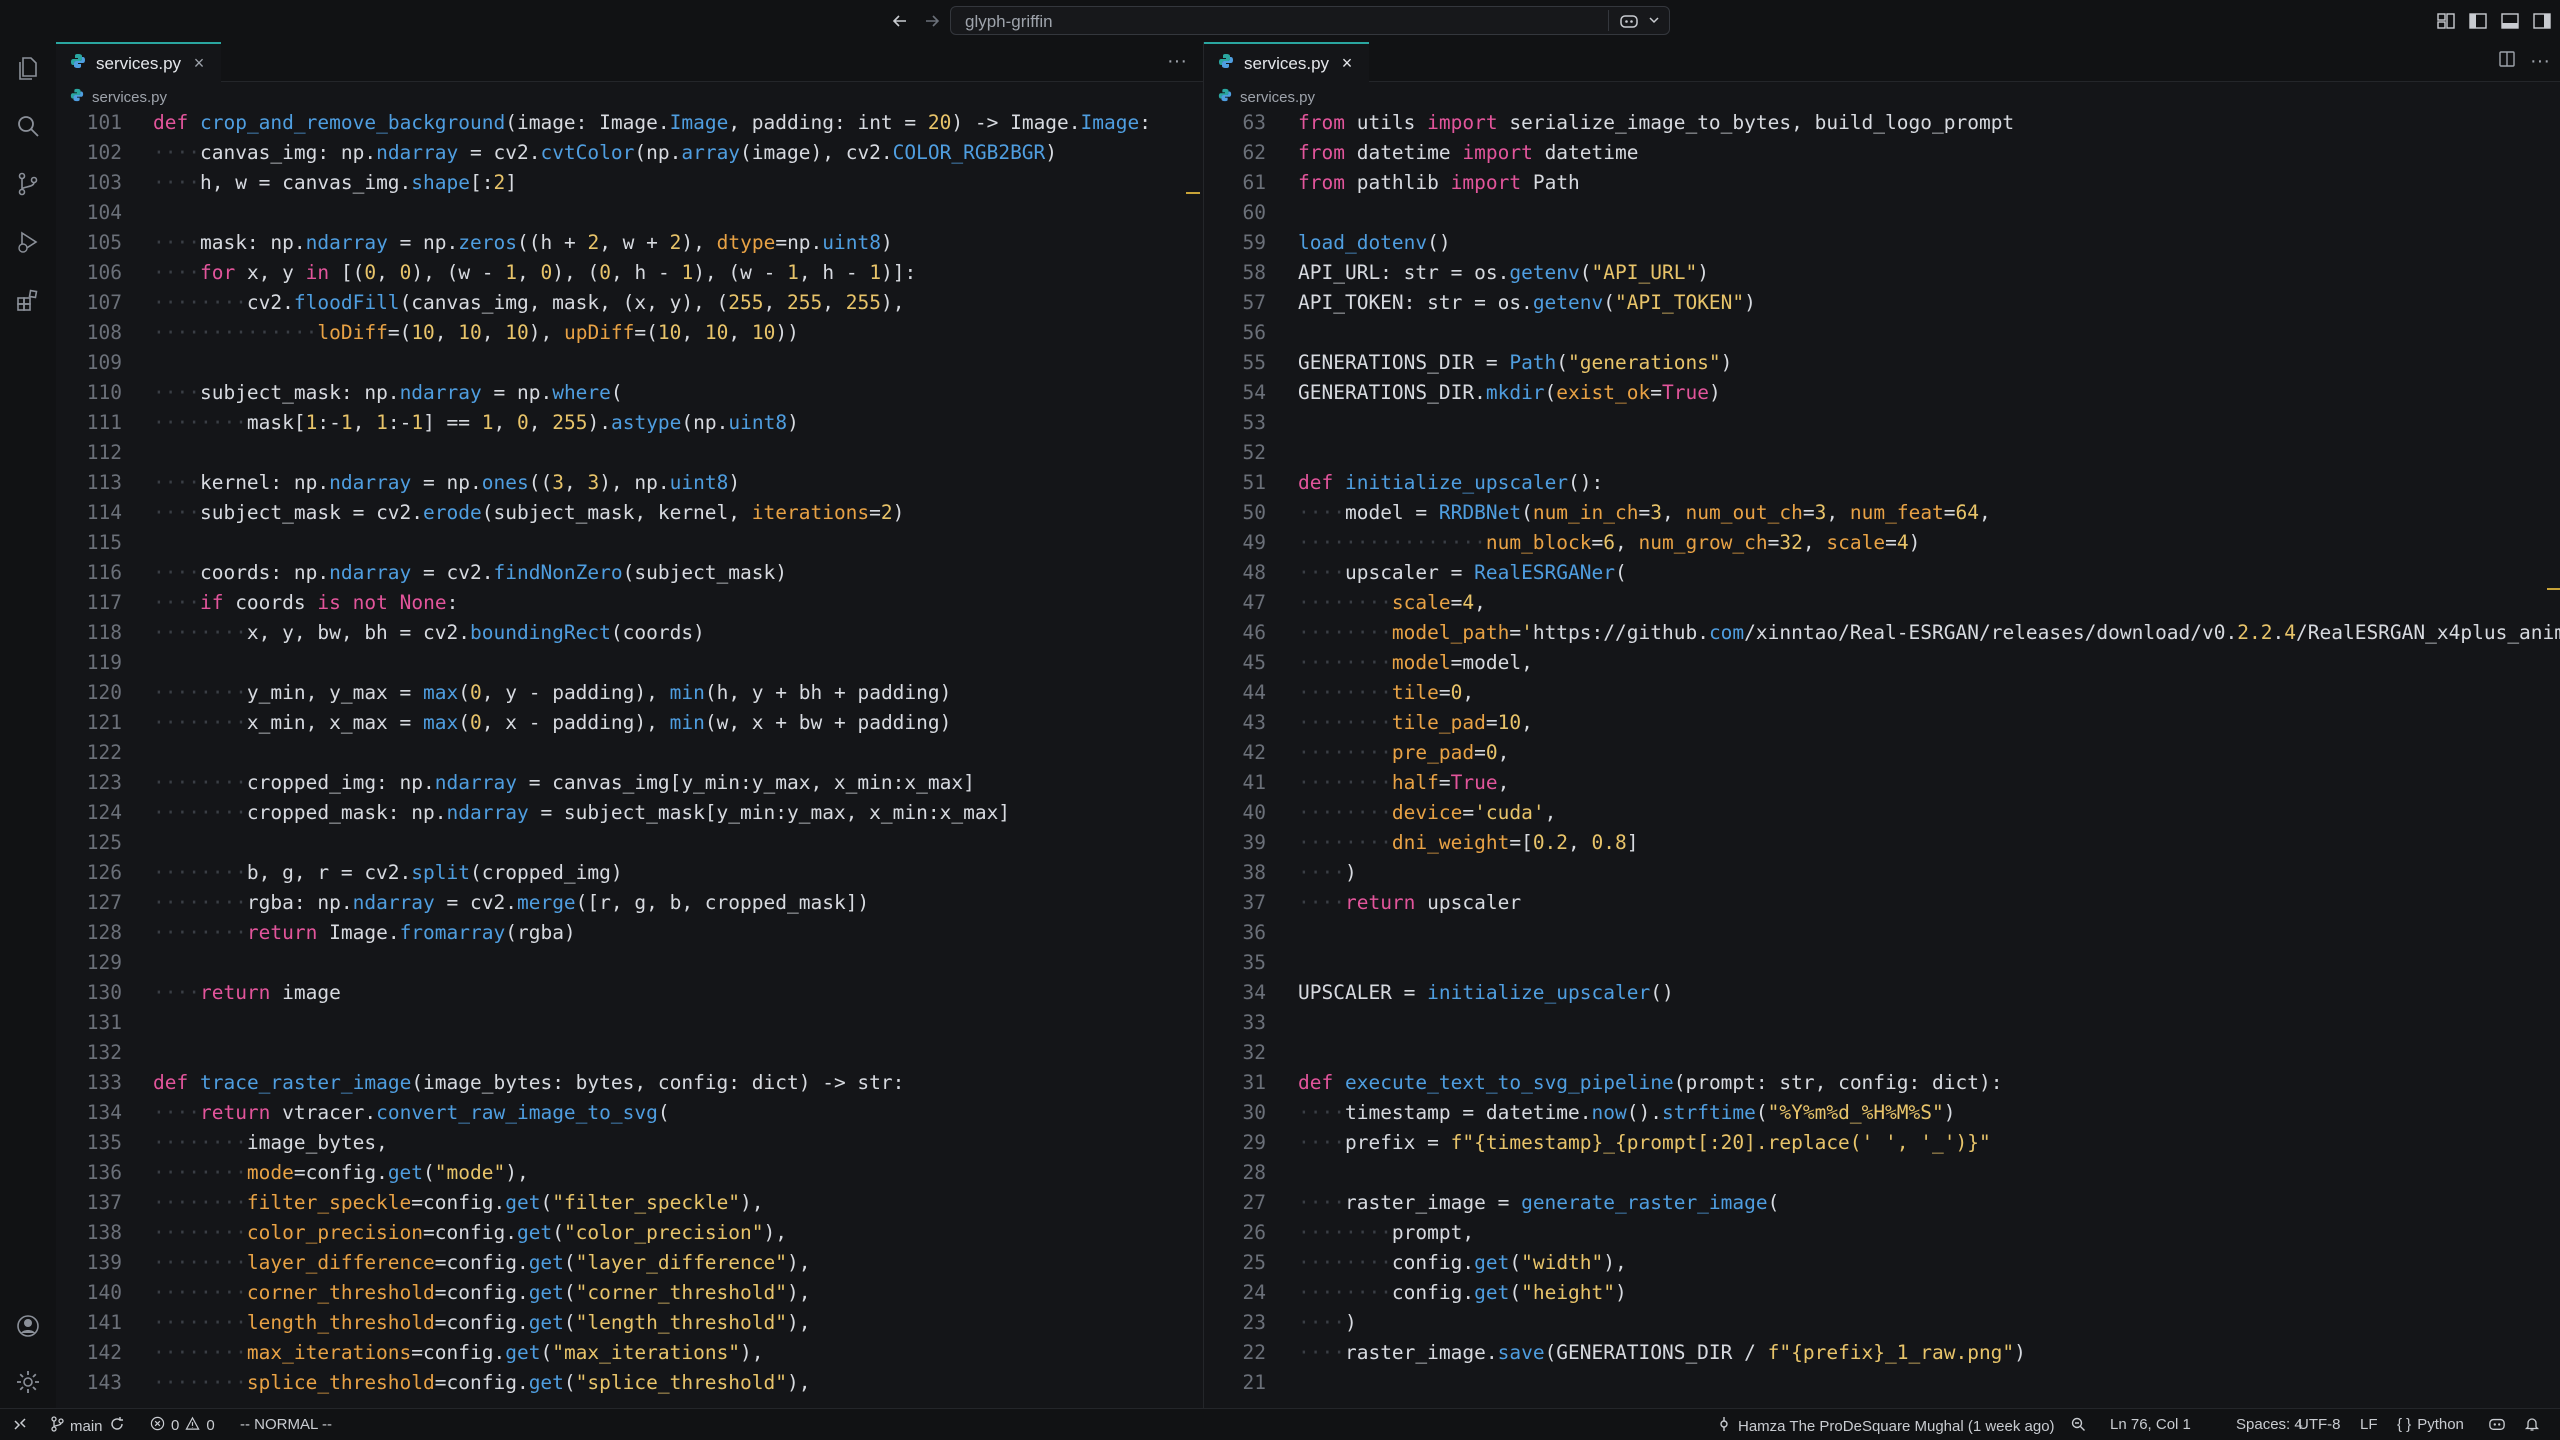  Describe the element at coordinates (1235, 783) in the screenshot. I see `line-number: 41` at that location.